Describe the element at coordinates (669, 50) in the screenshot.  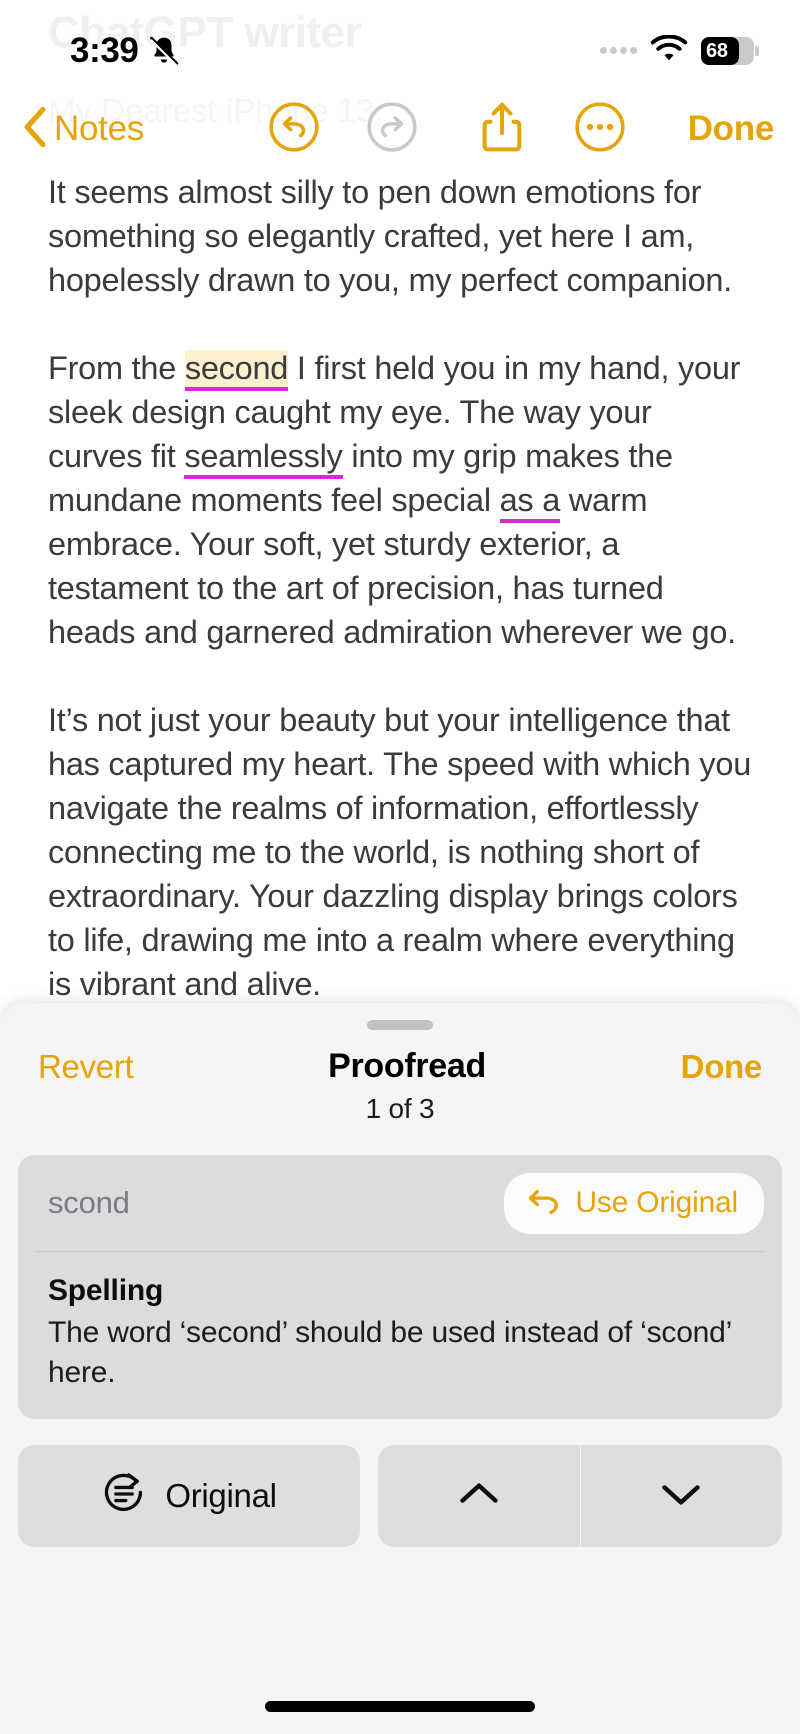
I see `wifi-icon` at that location.